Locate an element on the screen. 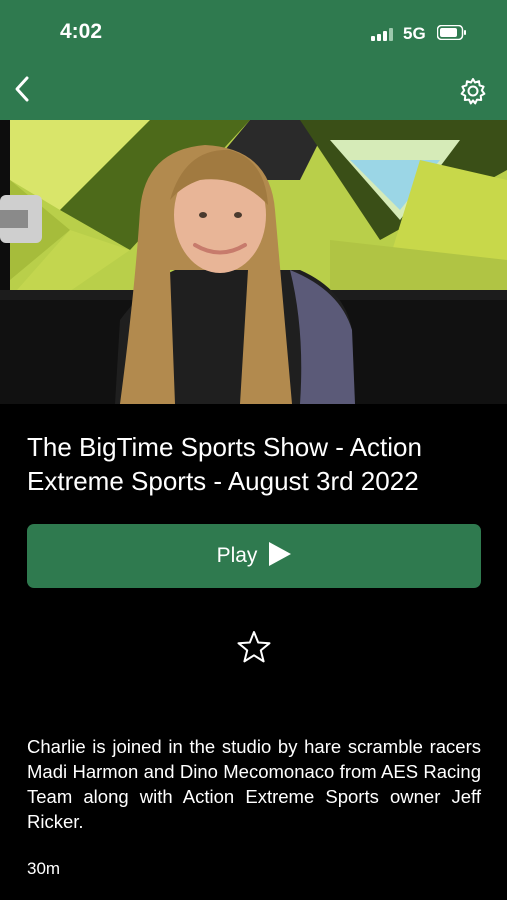 This screenshot has width=507, height=900. battery-icon is located at coordinates (451, 32).